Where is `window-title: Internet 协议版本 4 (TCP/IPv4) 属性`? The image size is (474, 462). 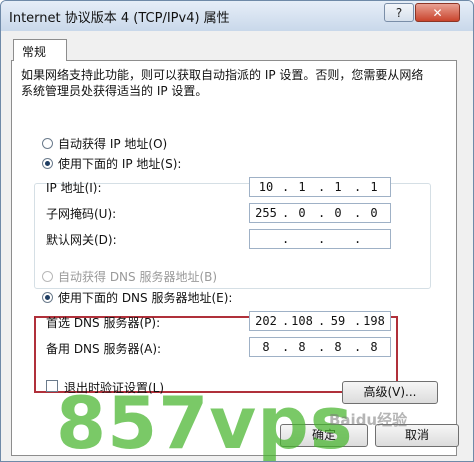
window-title: Internet 协议版本 4 (TCP/IPv4) 属性 is located at coordinates (119, 18).